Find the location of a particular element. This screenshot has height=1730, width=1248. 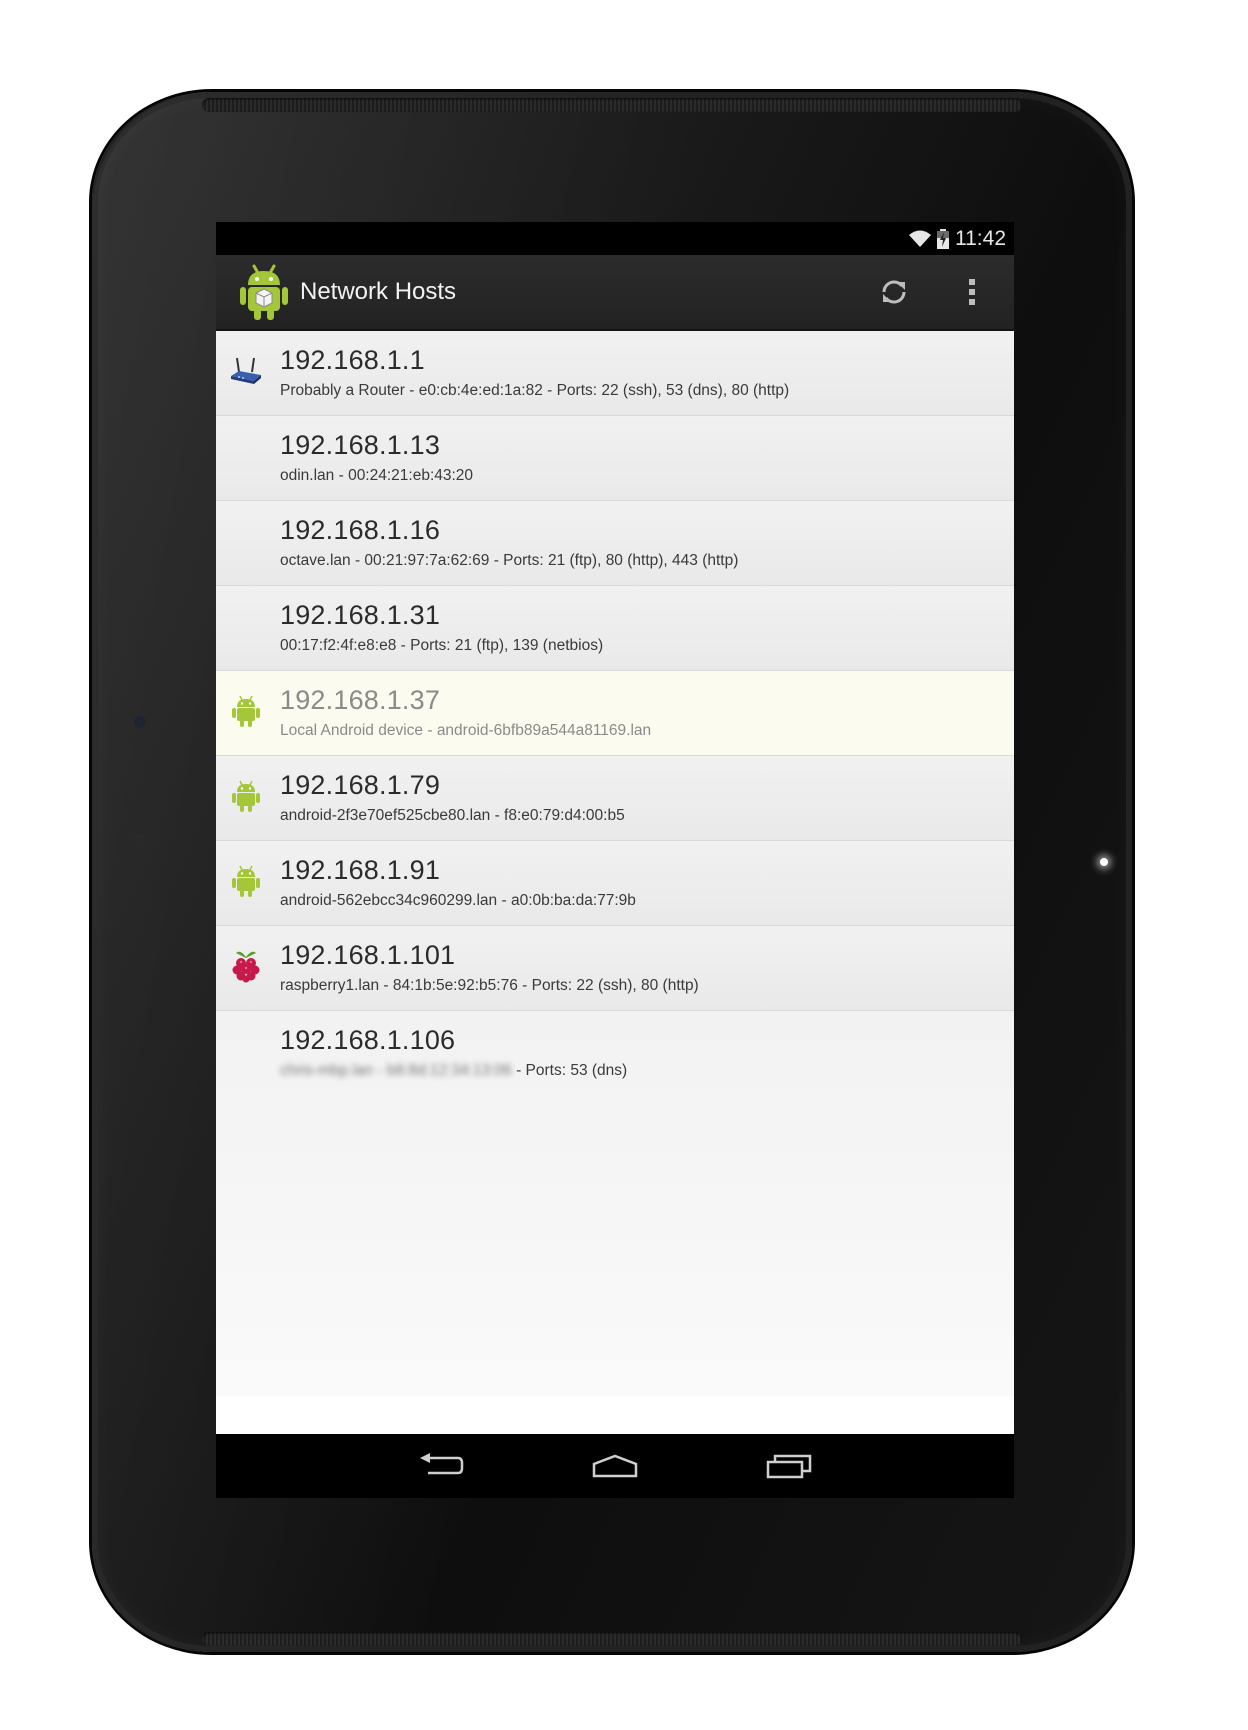

host-ip: 192.168.1.37 is located at coordinates (360, 700).